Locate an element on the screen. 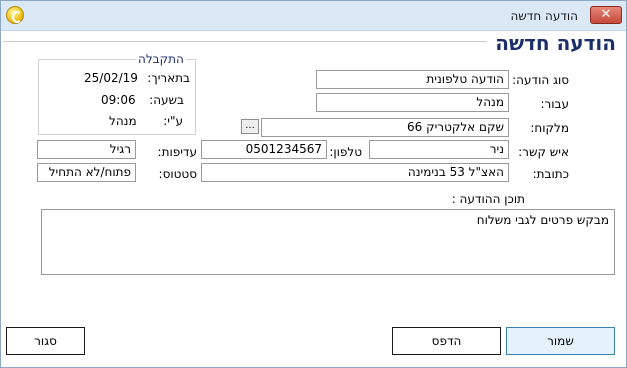 This screenshot has height=368, width=627. content-label: תוכן ההודעה : is located at coordinates (488, 199).